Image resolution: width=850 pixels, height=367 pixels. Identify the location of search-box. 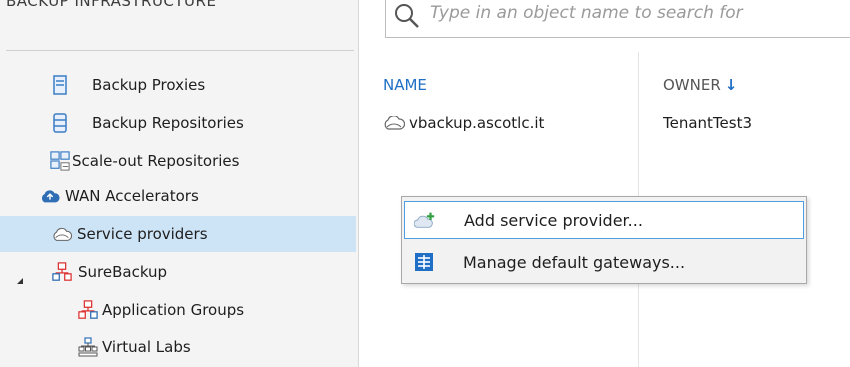
(617, 19).